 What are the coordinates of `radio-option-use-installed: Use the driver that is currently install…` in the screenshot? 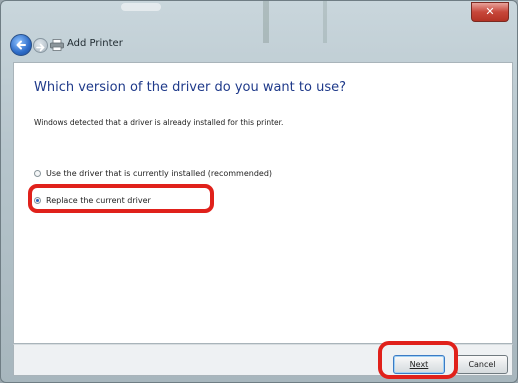 It's located at (153, 173).